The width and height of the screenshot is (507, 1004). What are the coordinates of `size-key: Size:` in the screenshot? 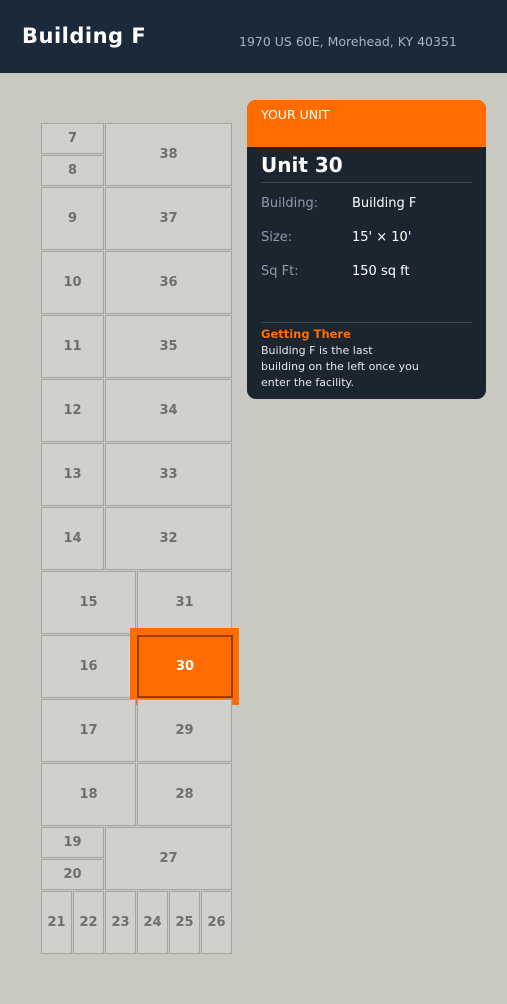 It's located at (277, 237).